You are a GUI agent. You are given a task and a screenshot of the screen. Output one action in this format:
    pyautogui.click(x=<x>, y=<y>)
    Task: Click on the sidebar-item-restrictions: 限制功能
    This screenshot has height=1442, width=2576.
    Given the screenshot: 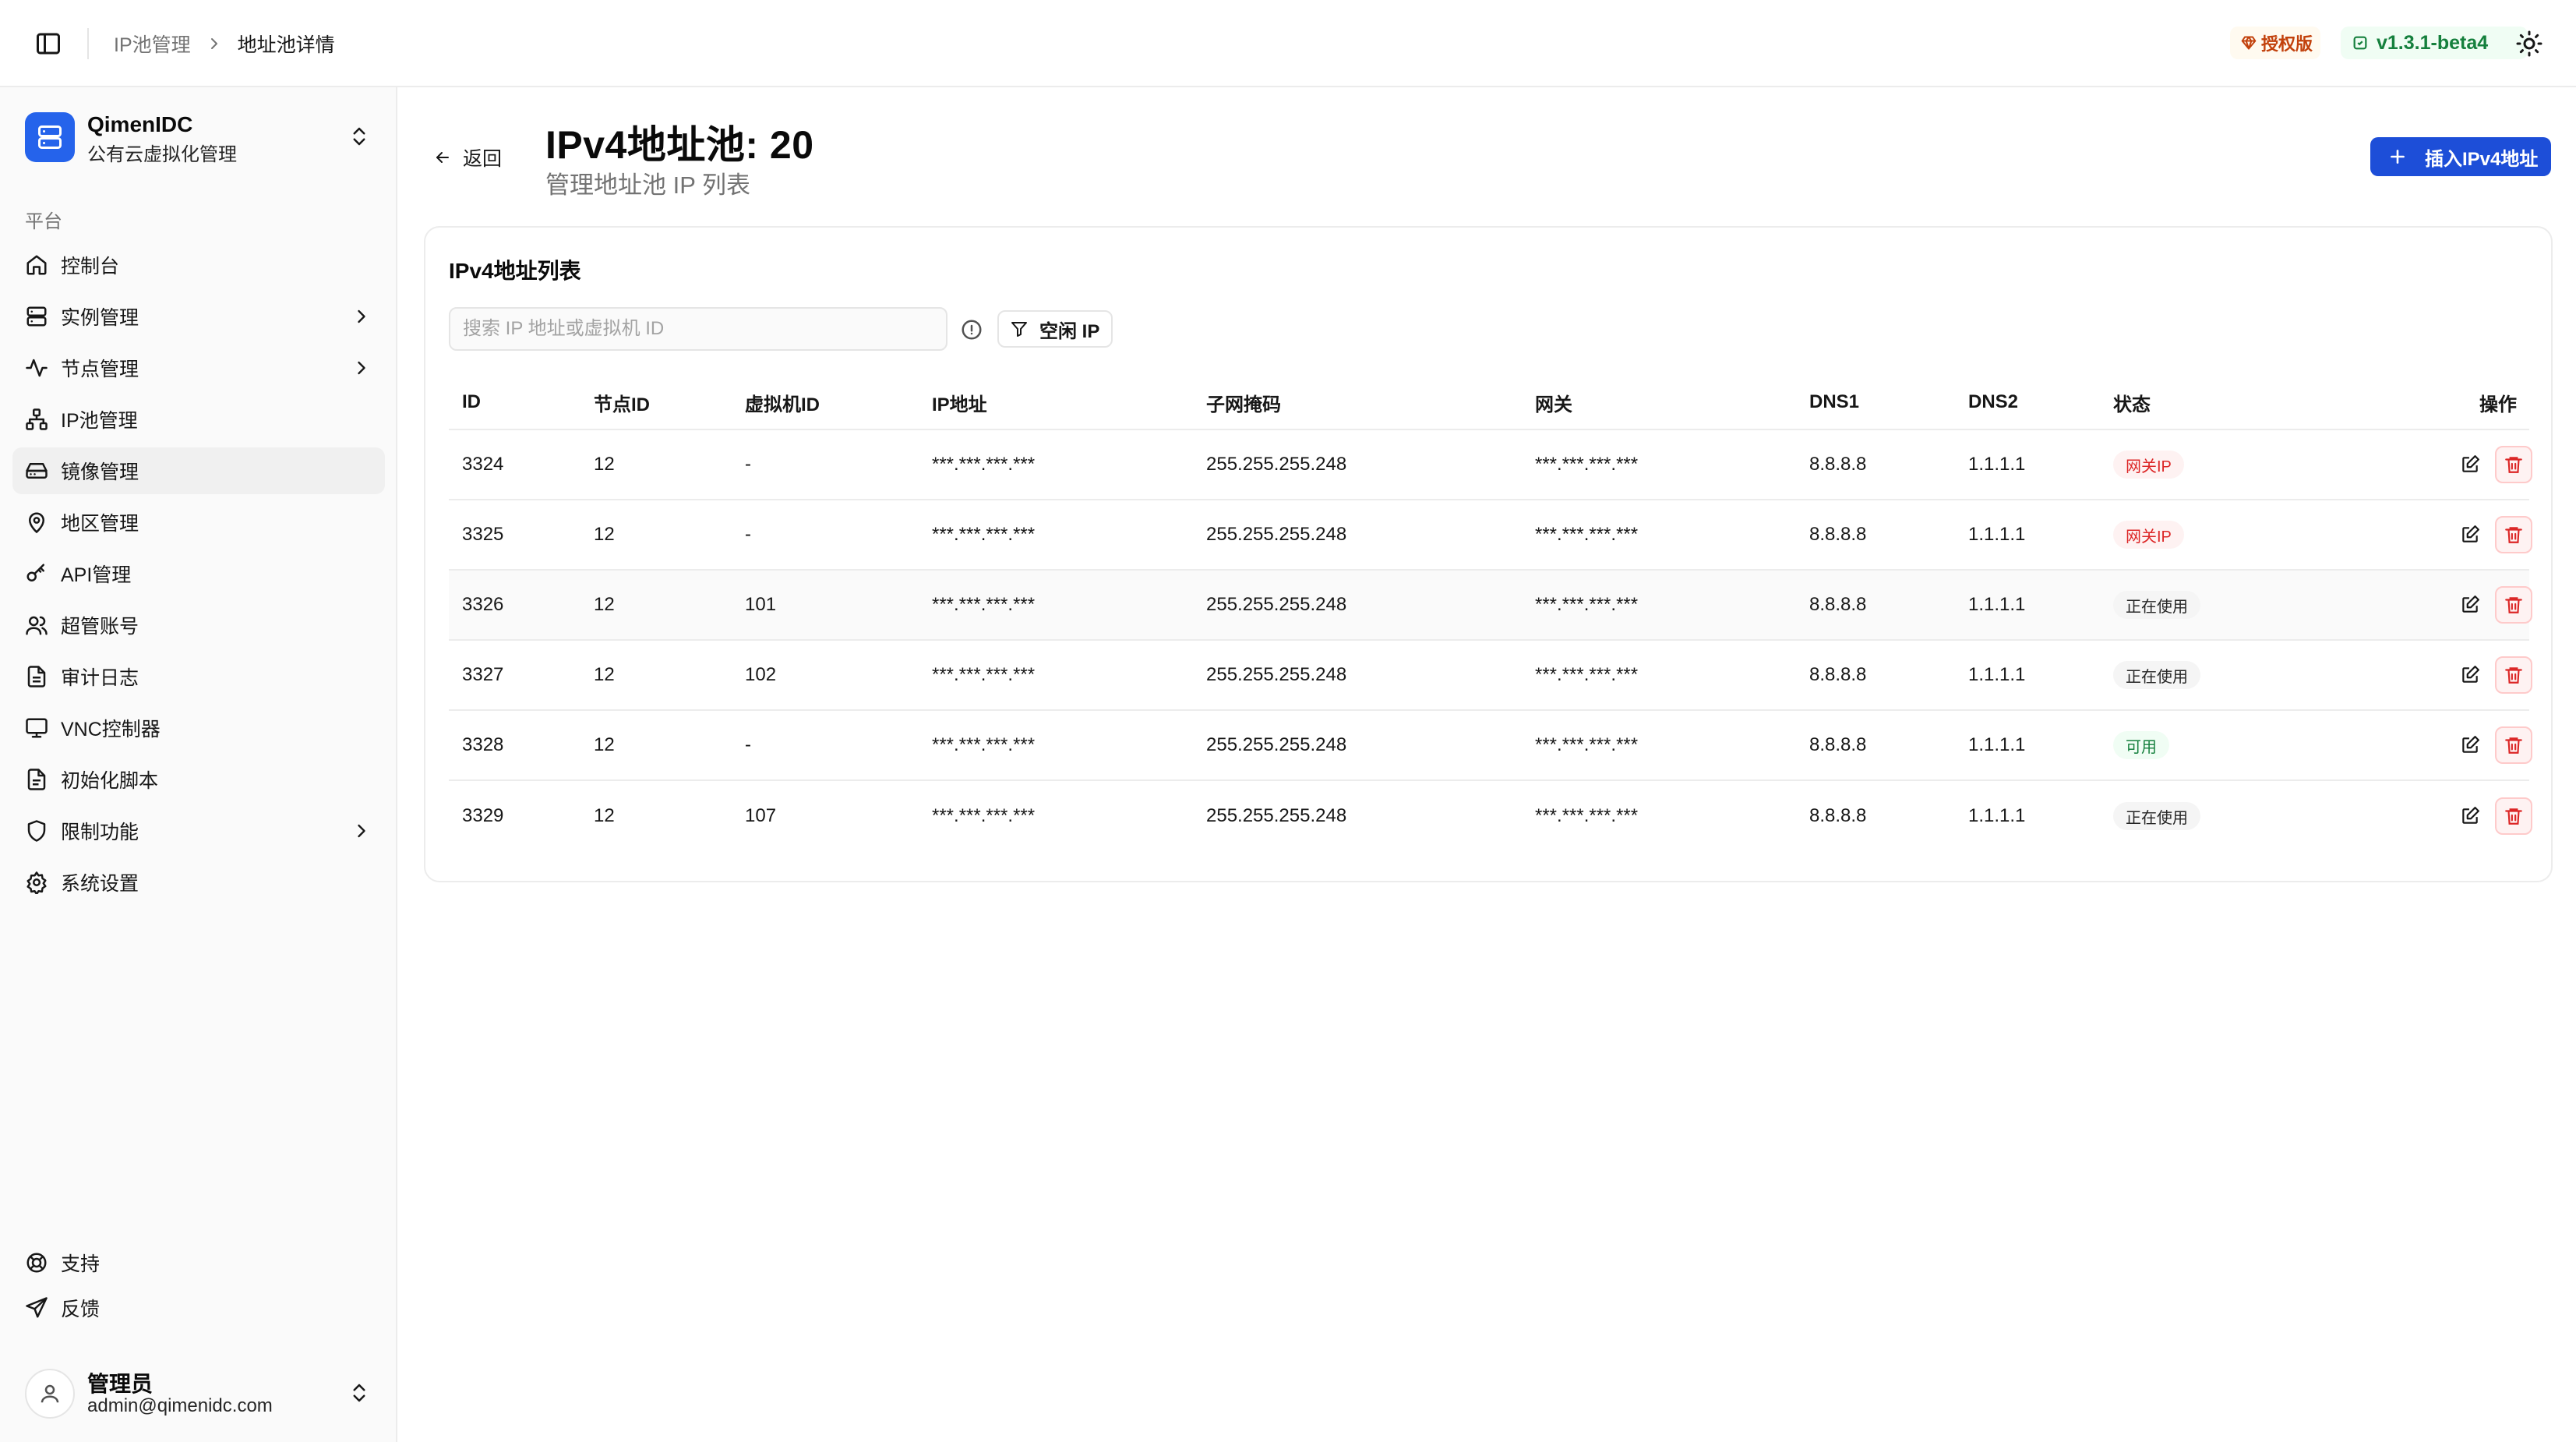 What is the action you would take?
    pyautogui.click(x=198, y=831)
    